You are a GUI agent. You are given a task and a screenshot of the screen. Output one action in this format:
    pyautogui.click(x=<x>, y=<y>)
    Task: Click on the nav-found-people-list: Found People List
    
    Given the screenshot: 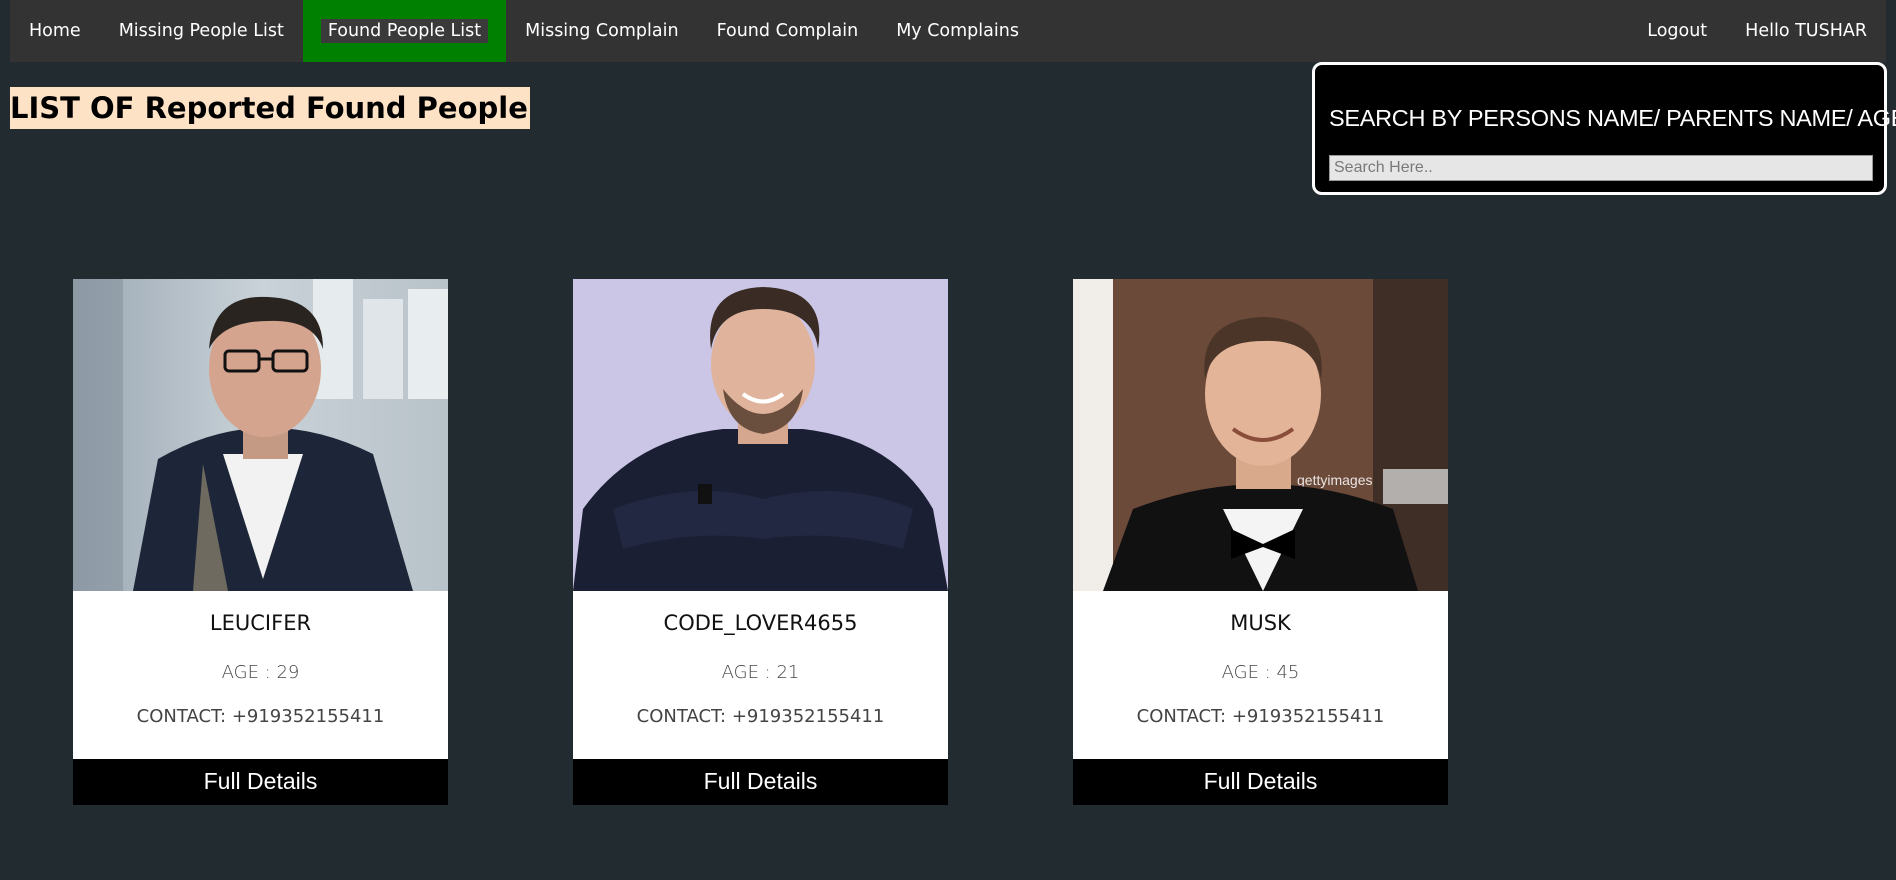 What is the action you would take?
    pyautogui.click(x=404, y=31)
    